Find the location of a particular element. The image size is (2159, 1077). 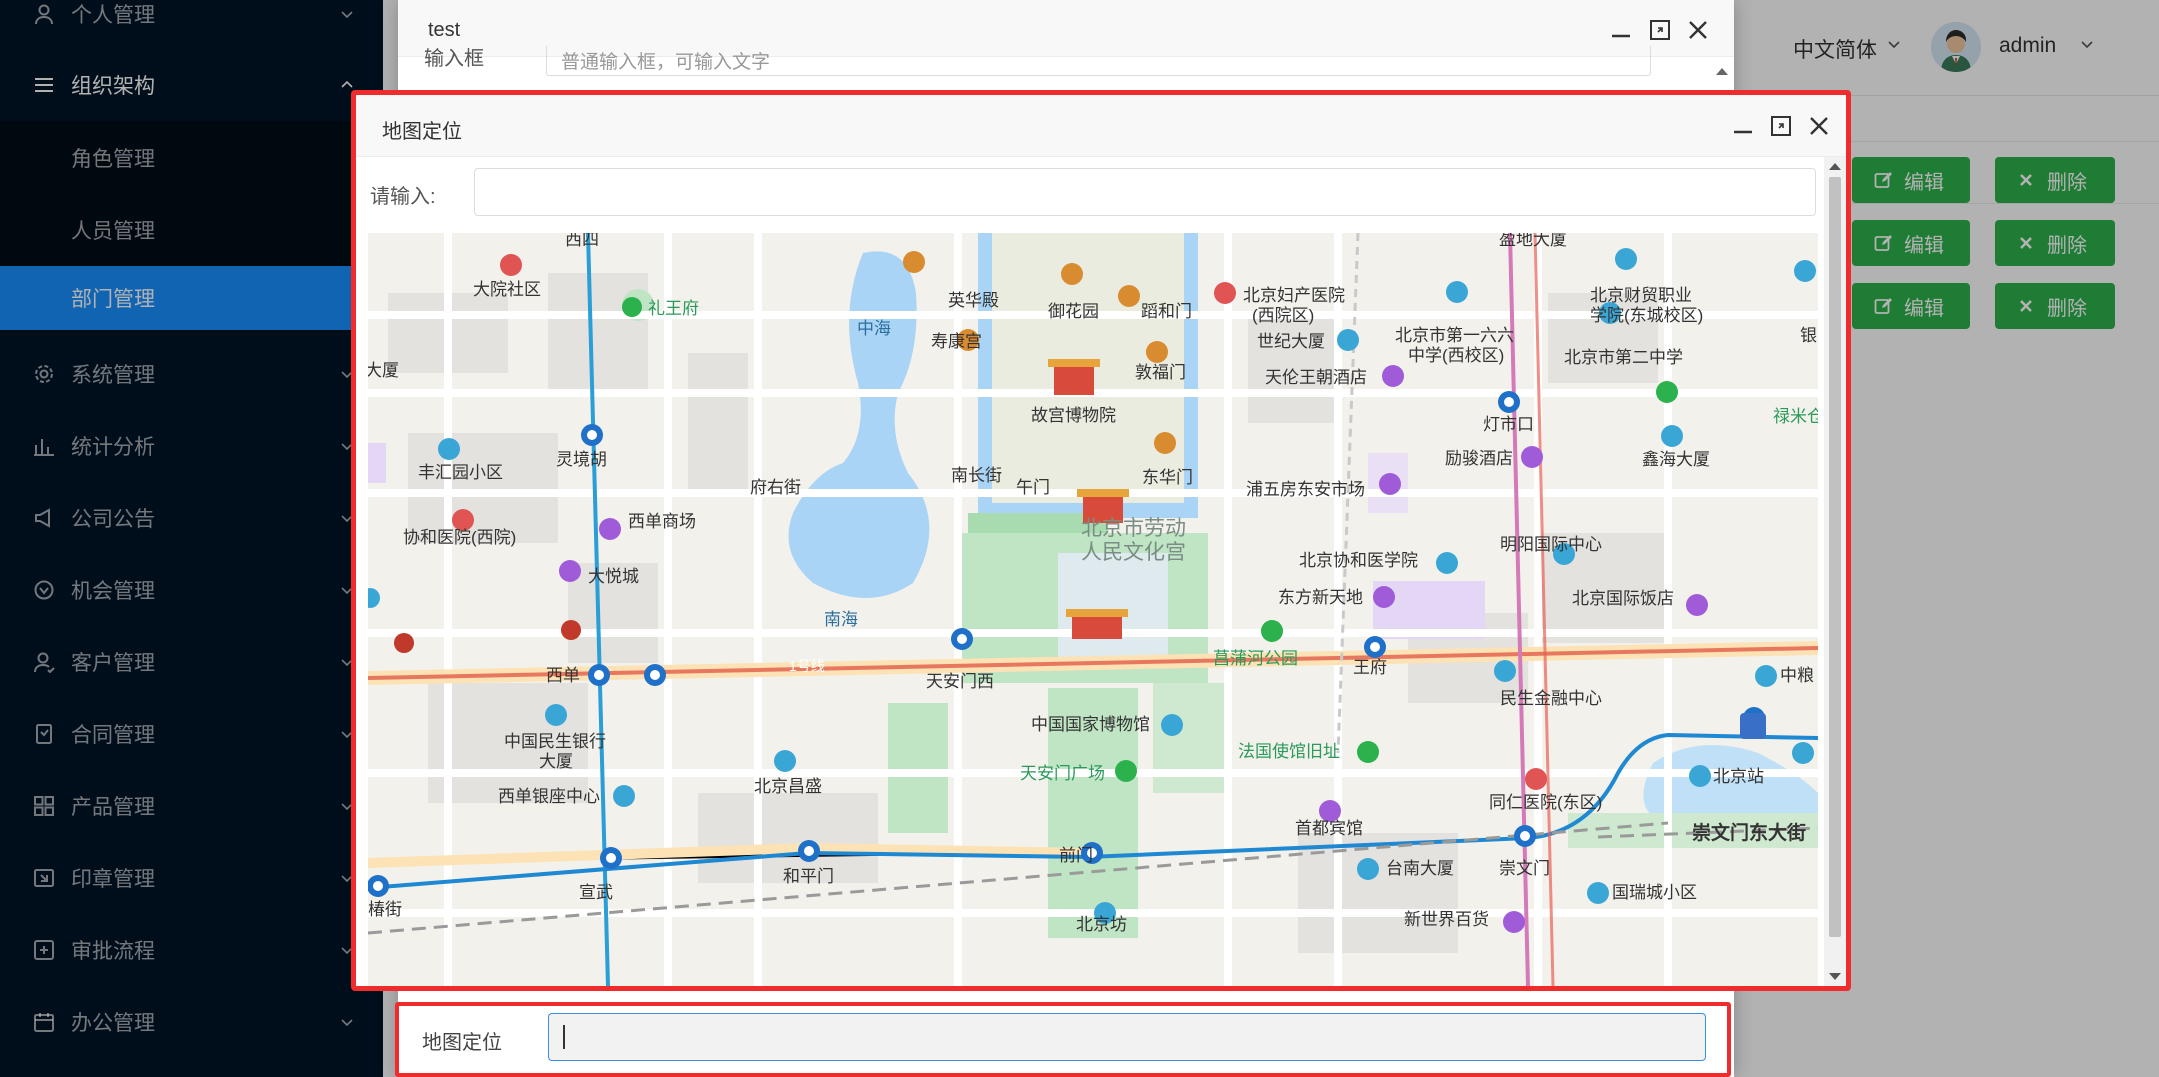

map-label: 东方新天地 is located at coordinates (1320, 597).